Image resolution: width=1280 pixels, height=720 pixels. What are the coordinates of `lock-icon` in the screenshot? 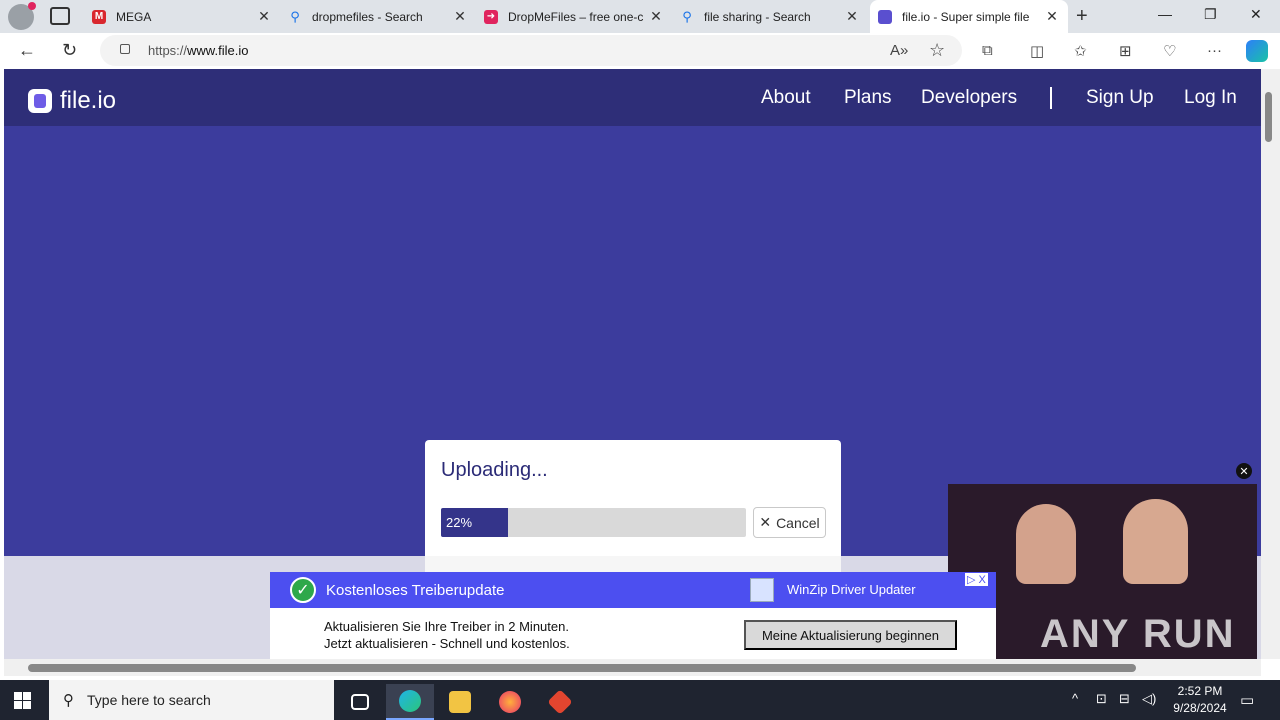 It's located at (125, 49).